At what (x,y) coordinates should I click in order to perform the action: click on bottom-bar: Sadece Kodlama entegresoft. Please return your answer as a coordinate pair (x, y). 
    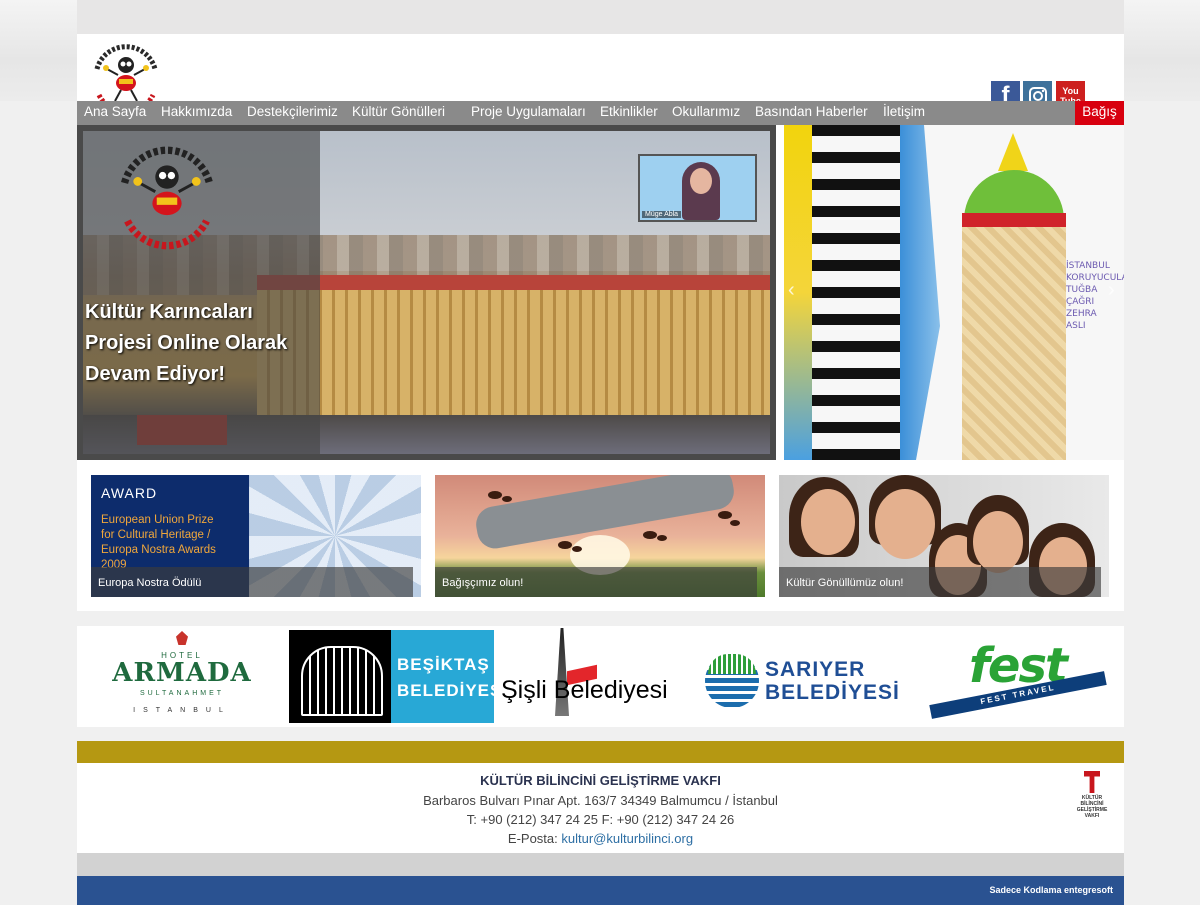
    Looking at the image, I should click on (600, 890).